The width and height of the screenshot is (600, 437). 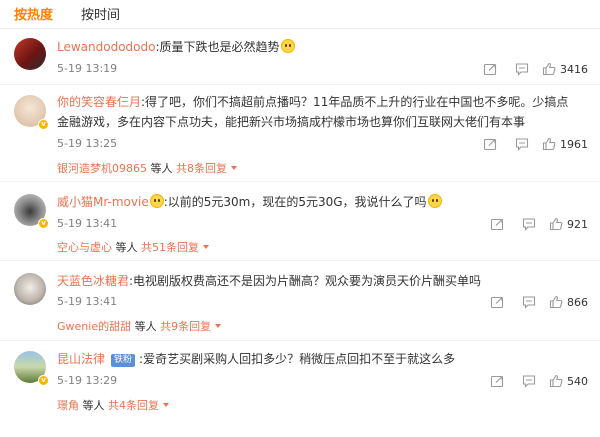 I want to click on expand-replies-link: 共8条回复, so click(x=201, y=168).